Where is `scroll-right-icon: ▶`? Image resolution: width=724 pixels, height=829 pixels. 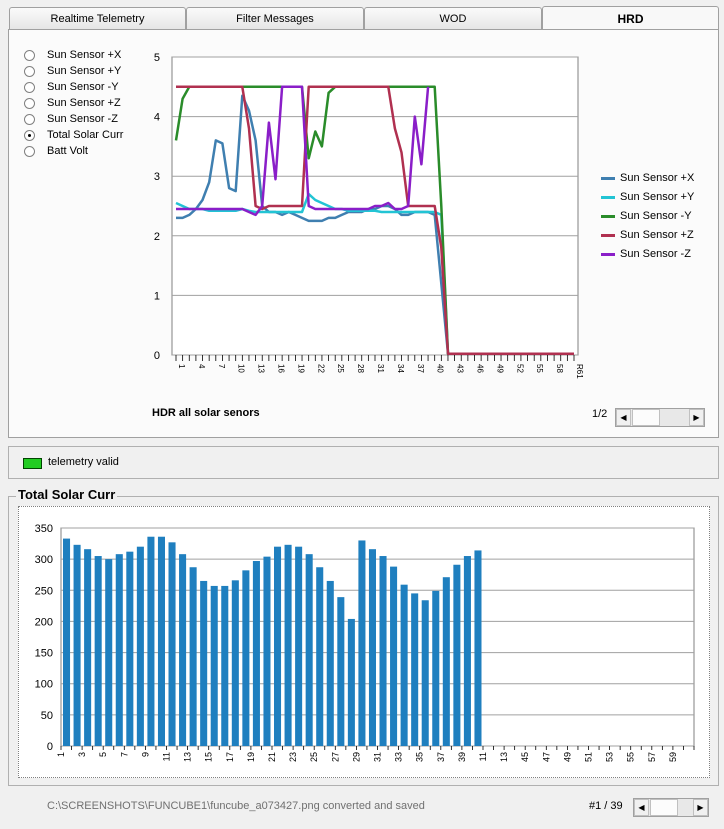
scroll-right-icon: ▶ is located at coordinates (696, 417).